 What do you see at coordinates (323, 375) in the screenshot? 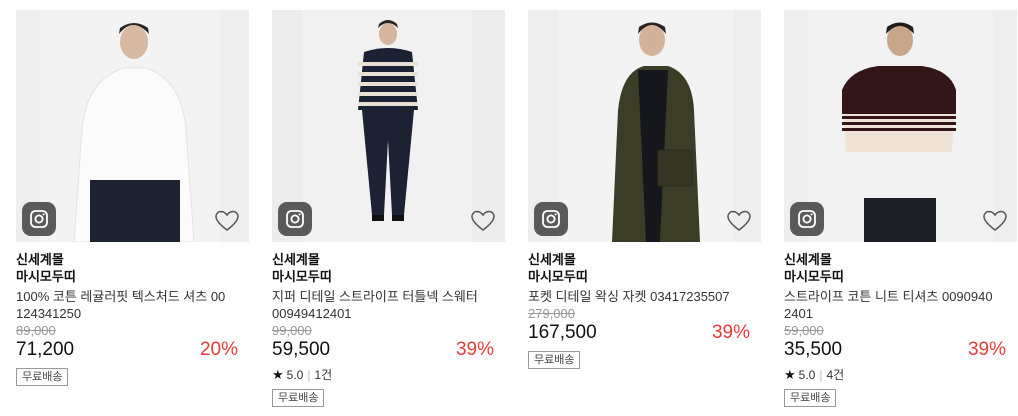
I see `review-count: 1건` at bounding box center [323, 375].